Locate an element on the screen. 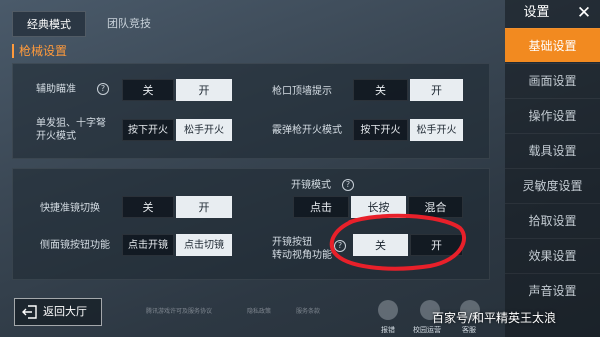 This screenshot has width=600, height=337. service-label: 客服 is located at coordinates (469, 330).